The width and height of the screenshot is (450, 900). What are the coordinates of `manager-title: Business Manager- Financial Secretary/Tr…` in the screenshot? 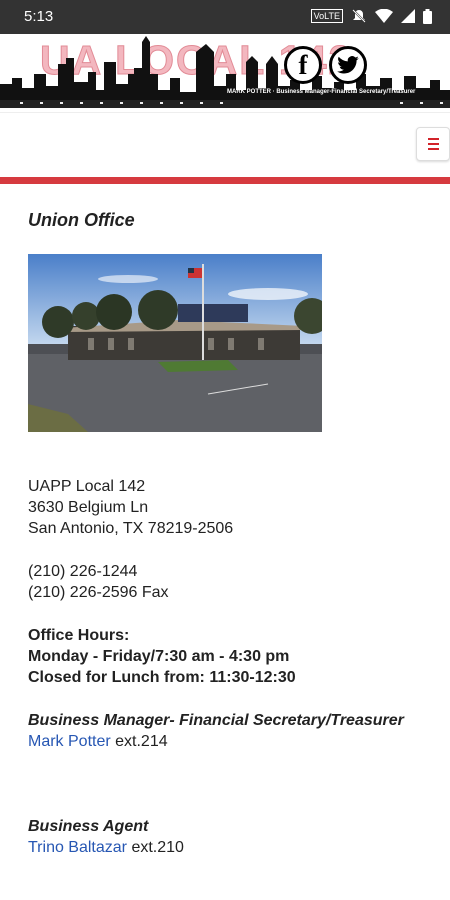 It's located at (216, 720).